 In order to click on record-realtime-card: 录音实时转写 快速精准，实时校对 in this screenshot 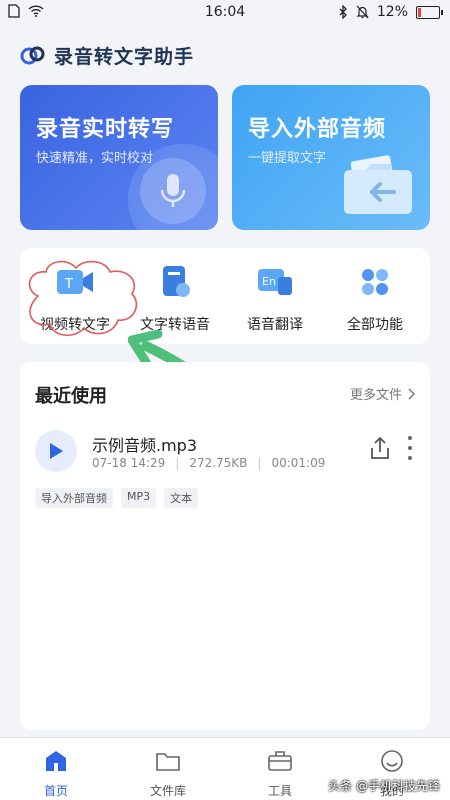, I will do `click(119, 157)`.